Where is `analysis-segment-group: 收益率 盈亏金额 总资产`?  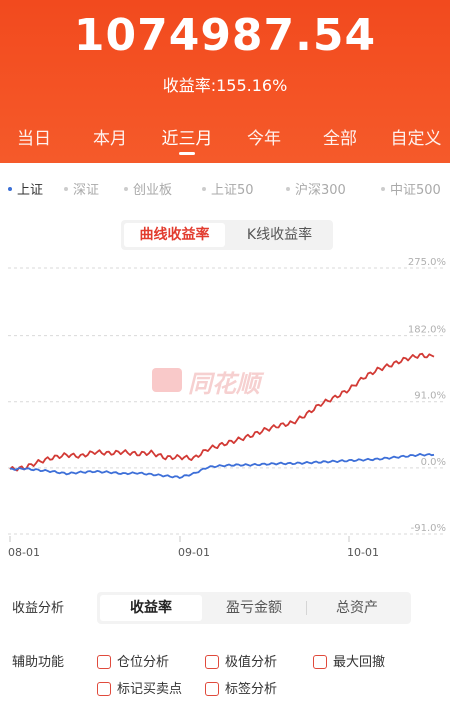 analysis-segment-group: 收益率 盈亏金额 总资产 is located at coordinates (254, 608).